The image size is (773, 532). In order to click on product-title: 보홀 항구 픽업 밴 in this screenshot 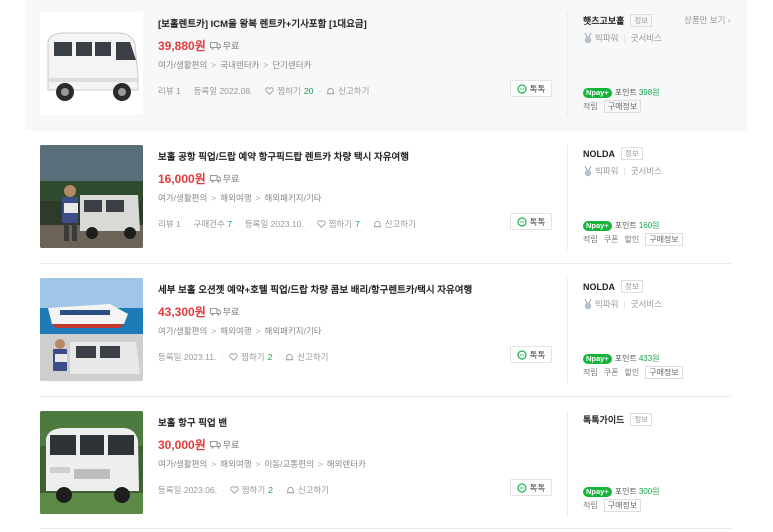, I will do `click(192, 422)`.